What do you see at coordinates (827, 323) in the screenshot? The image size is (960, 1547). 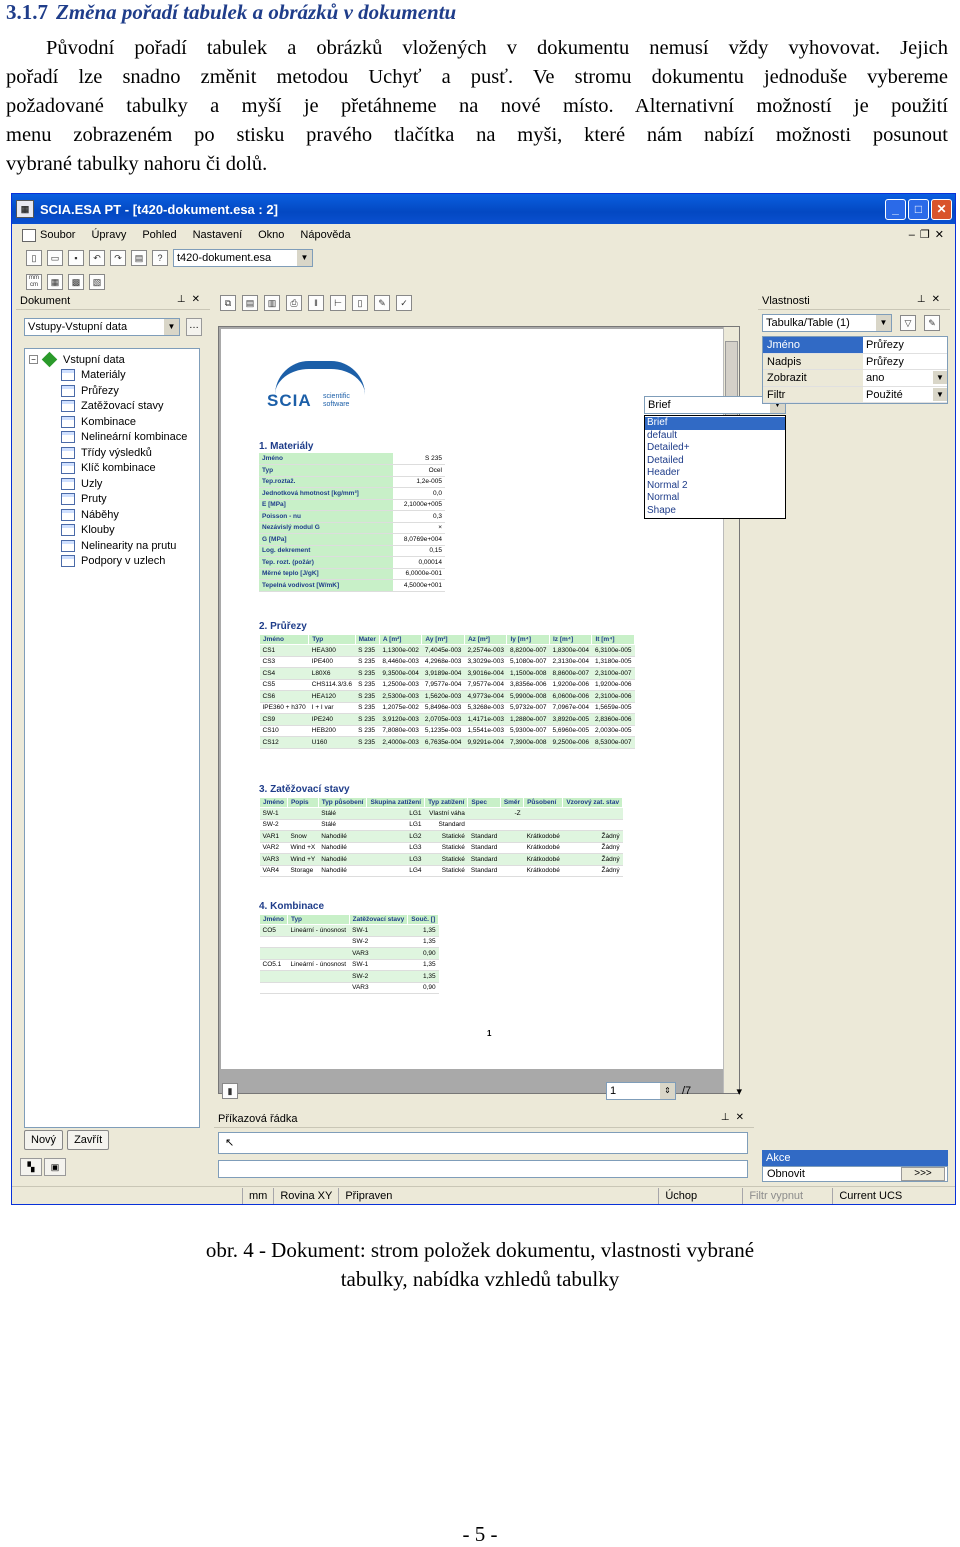 I see `object-combo: Tabulka/Table (1) ▼` at bounding box center [827, 323].